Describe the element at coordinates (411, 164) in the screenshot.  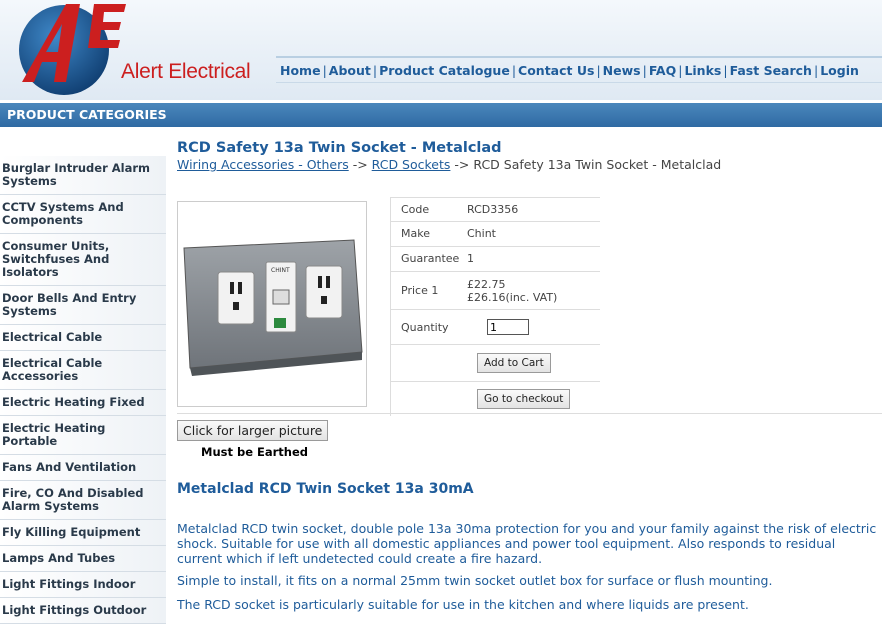
I see `breadcrumb-link-rcd-sockets: RCD Sockets` at that location.